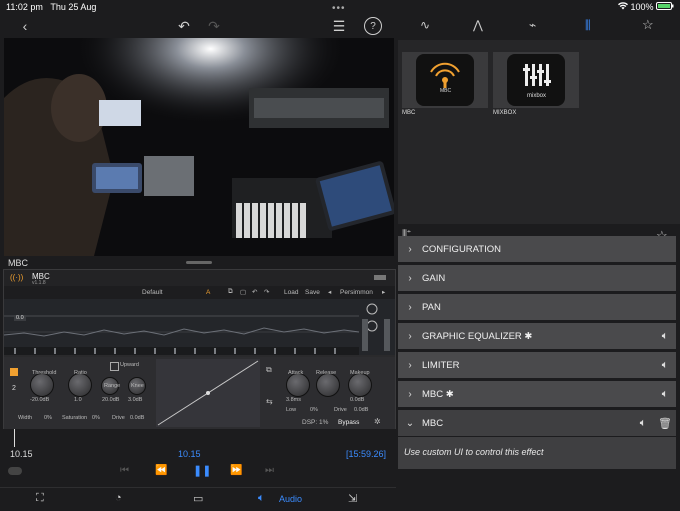 This screenshot has width=680, height=511. What do you see at coordinates (198, 498) in the screenshot?
I see `video-icon: ▭` at bounding box center [198, 498].